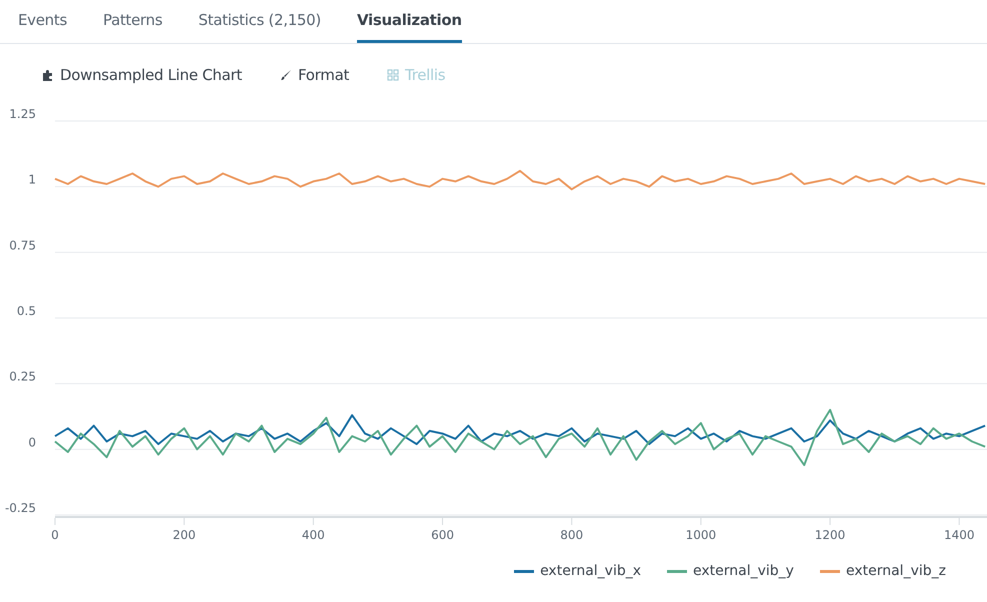 The height and width of the screenshot is (602, 987). What do you see at coordinates (259, 21) in the screenshot?
I see `tab: Statistics (2,150)` at bounding box center [259, 21].